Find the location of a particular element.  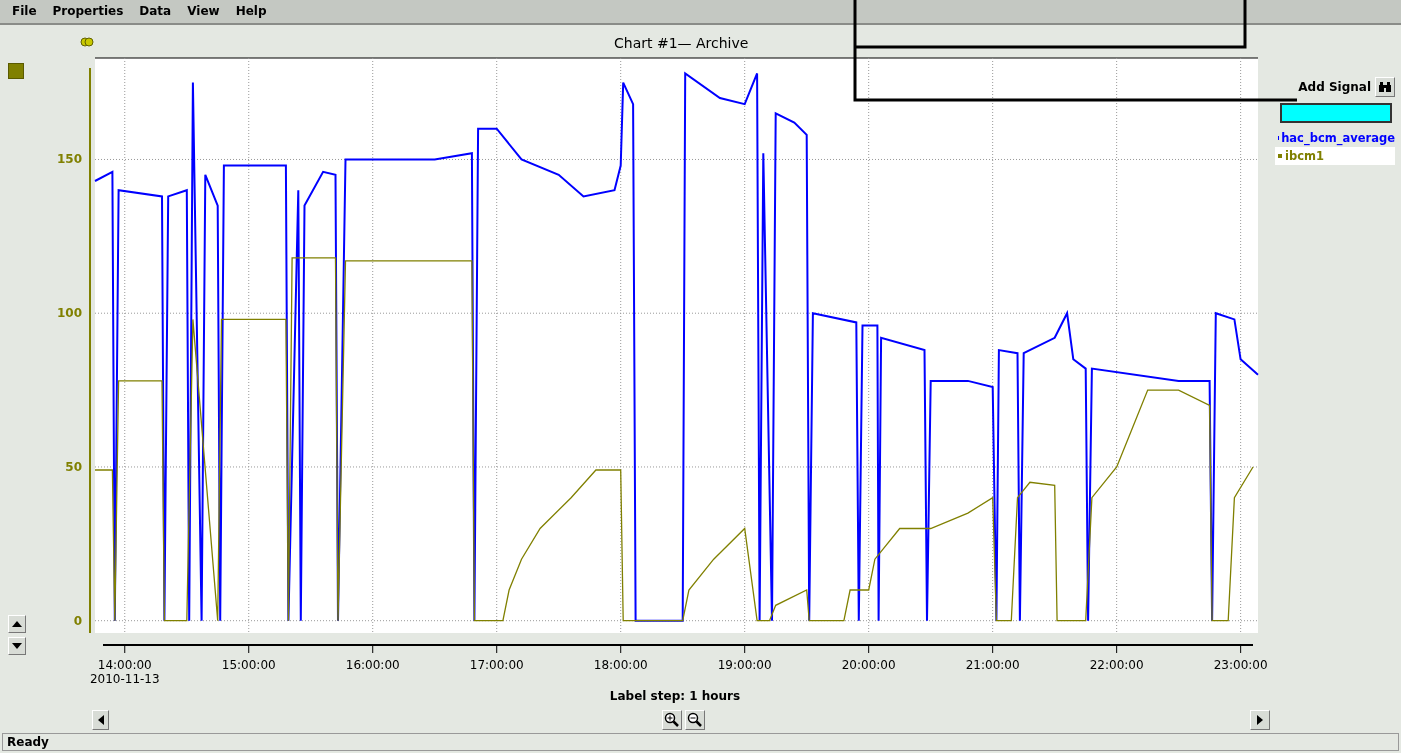

scroll-up-button is located at coordinates (17, 623).